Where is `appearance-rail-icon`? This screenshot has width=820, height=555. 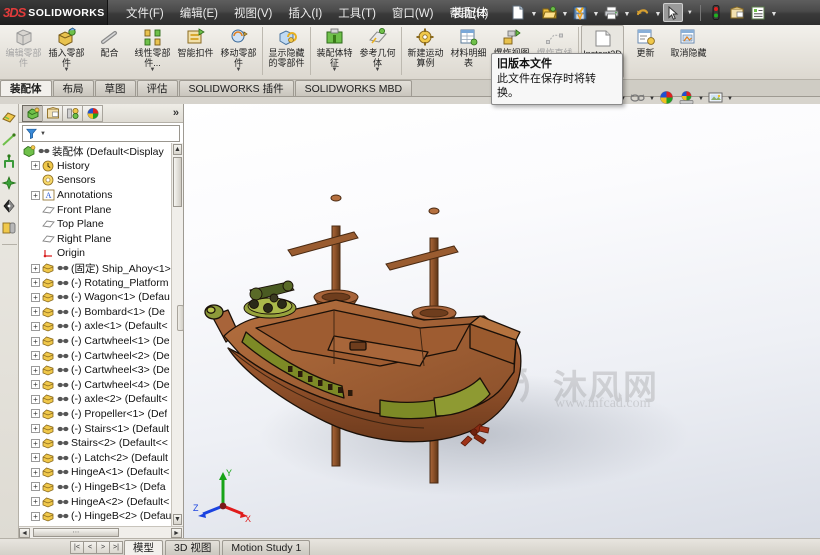
appearance-rail-icon is located at coordinates (9, 228).